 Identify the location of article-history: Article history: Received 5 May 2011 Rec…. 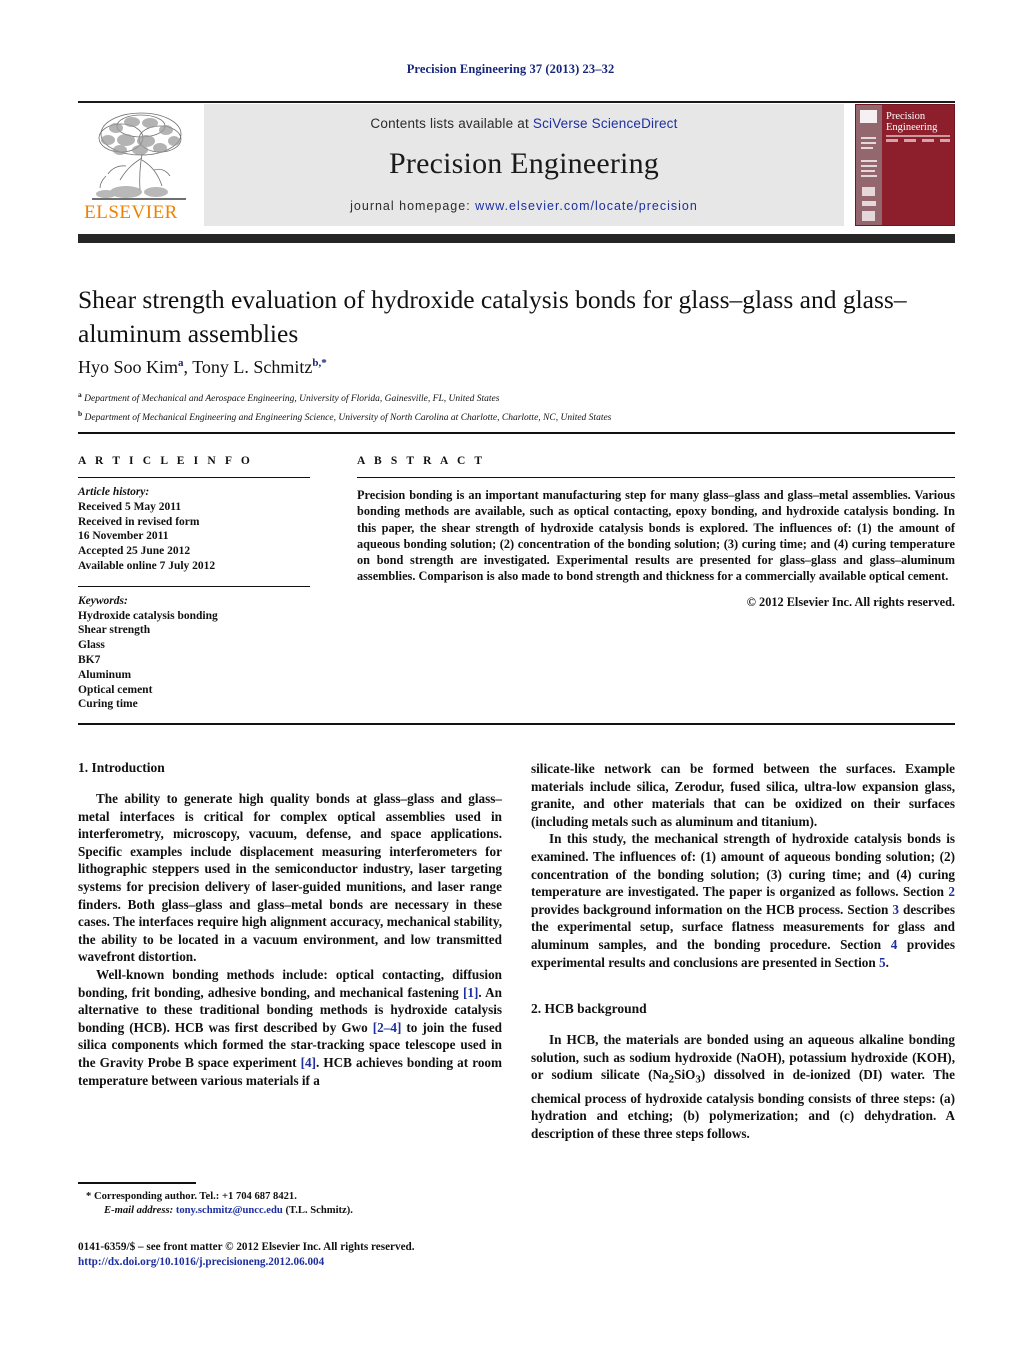
(194, 529).